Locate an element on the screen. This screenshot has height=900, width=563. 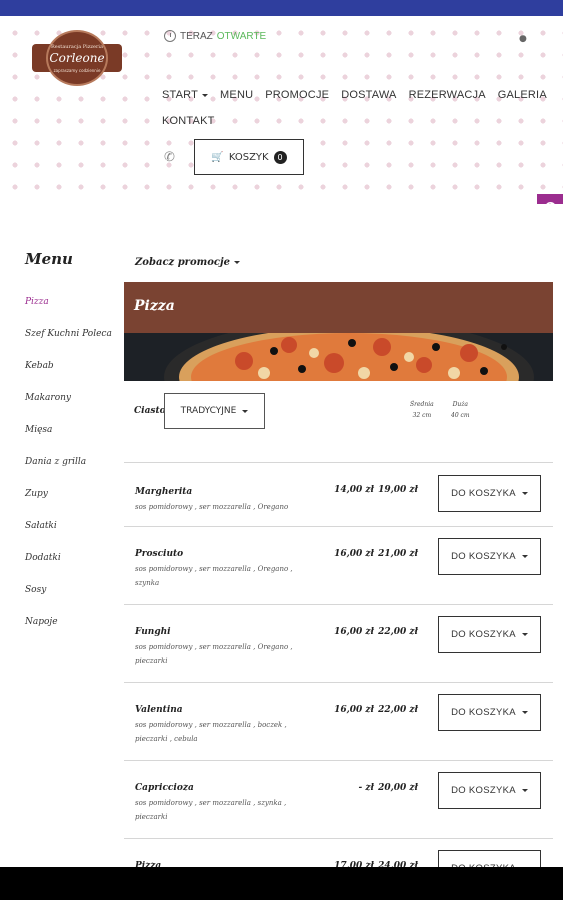
nav-item-dostawa: DOSTAWA is located at coordinates (368, 95).